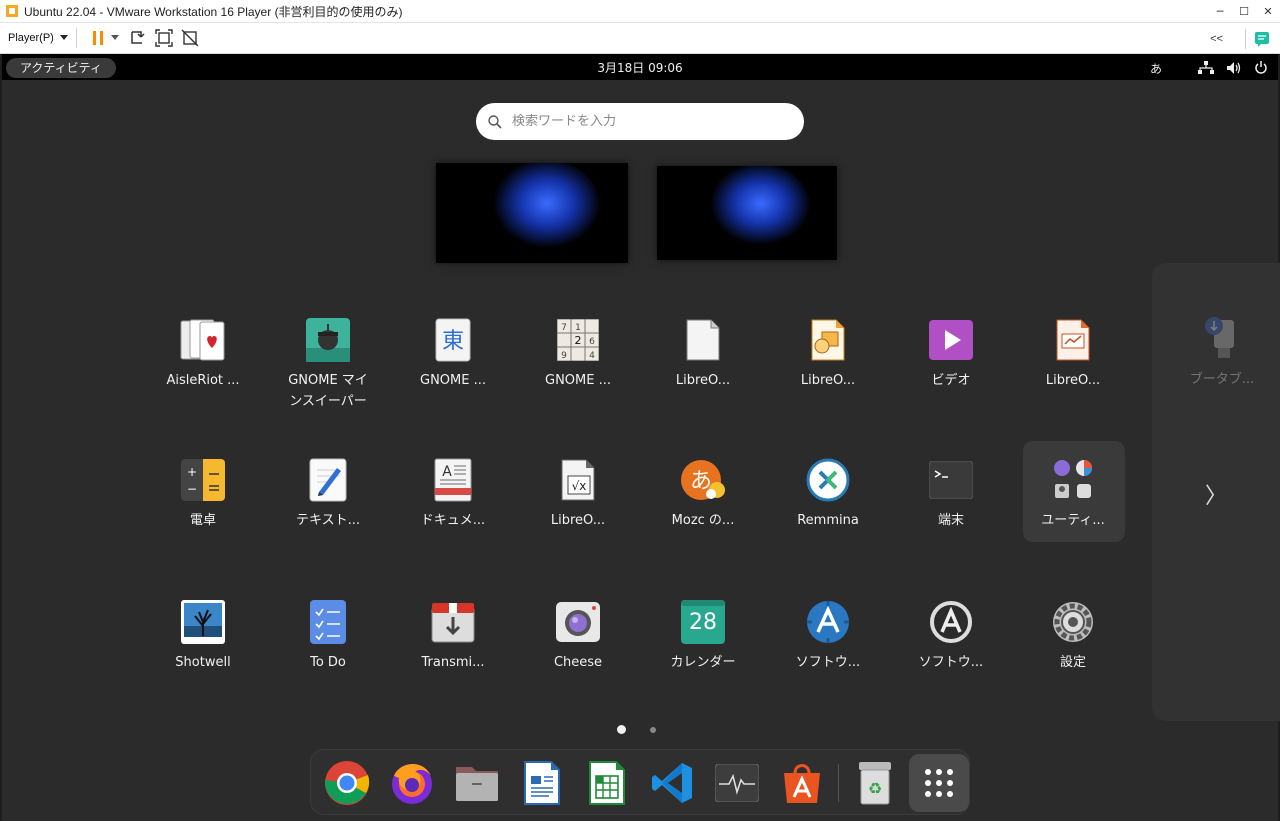 This screenshot has width=1280, height=821. I want to click on svg-text: 1, so click(578, 328).